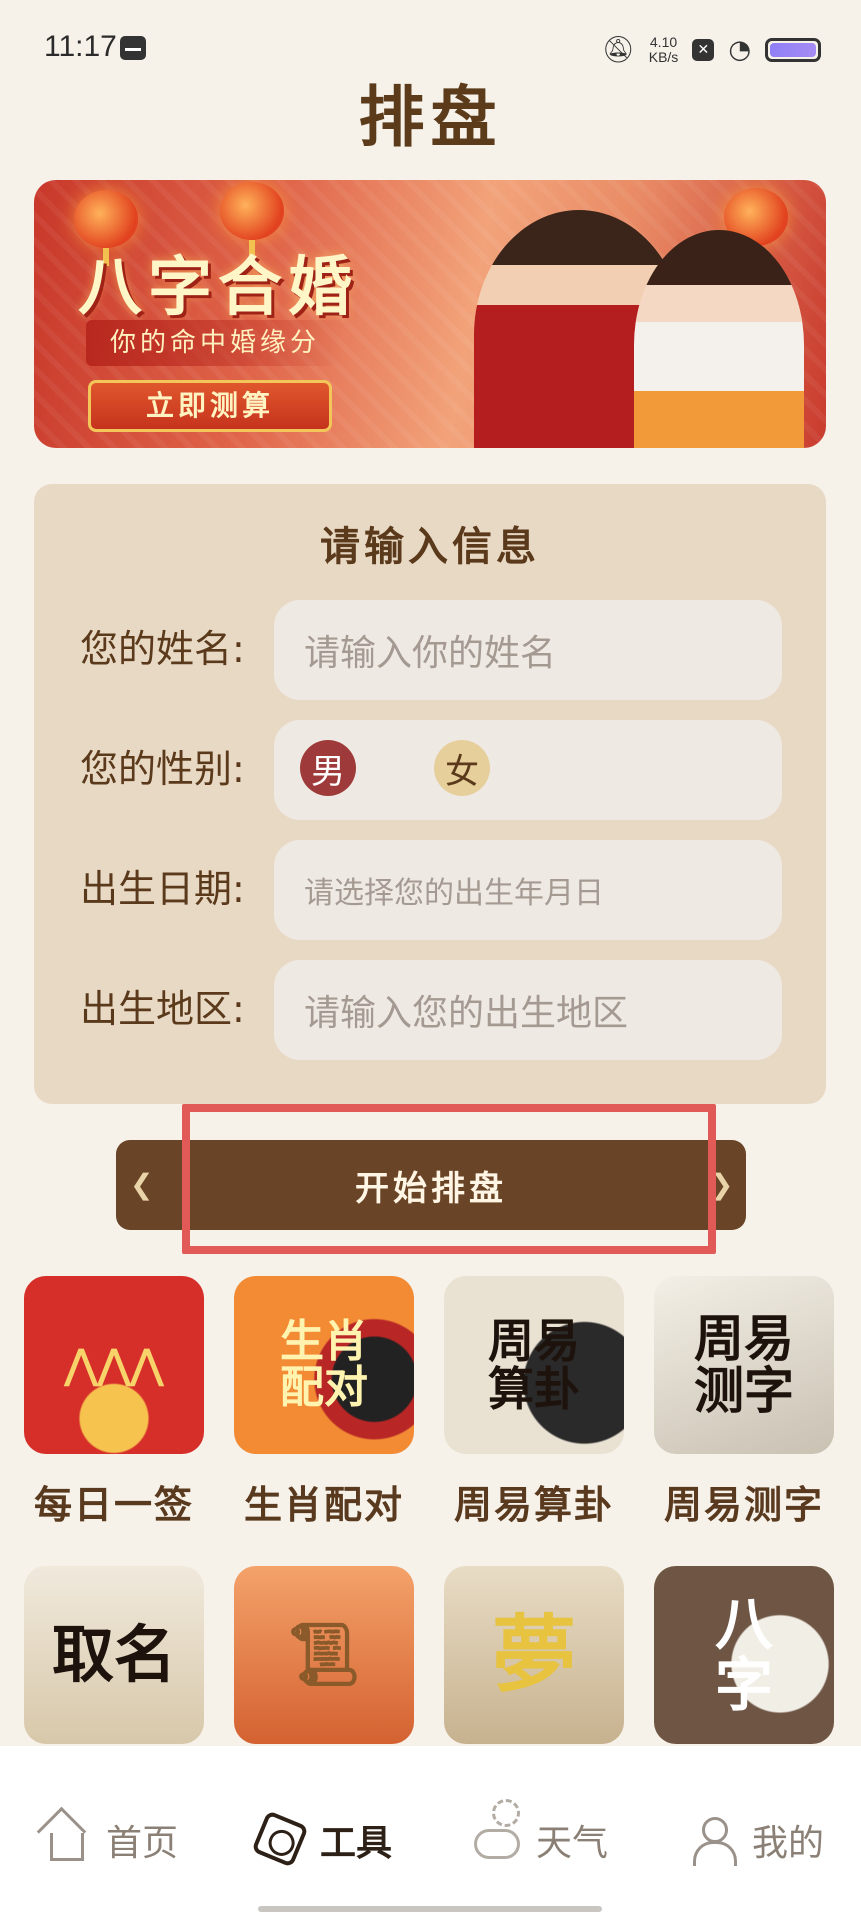  What do you see at coordinates (618, 50) in the screenshot?
I see `bell-off-icon: 🔕︎` at bounding box center [618, 50].